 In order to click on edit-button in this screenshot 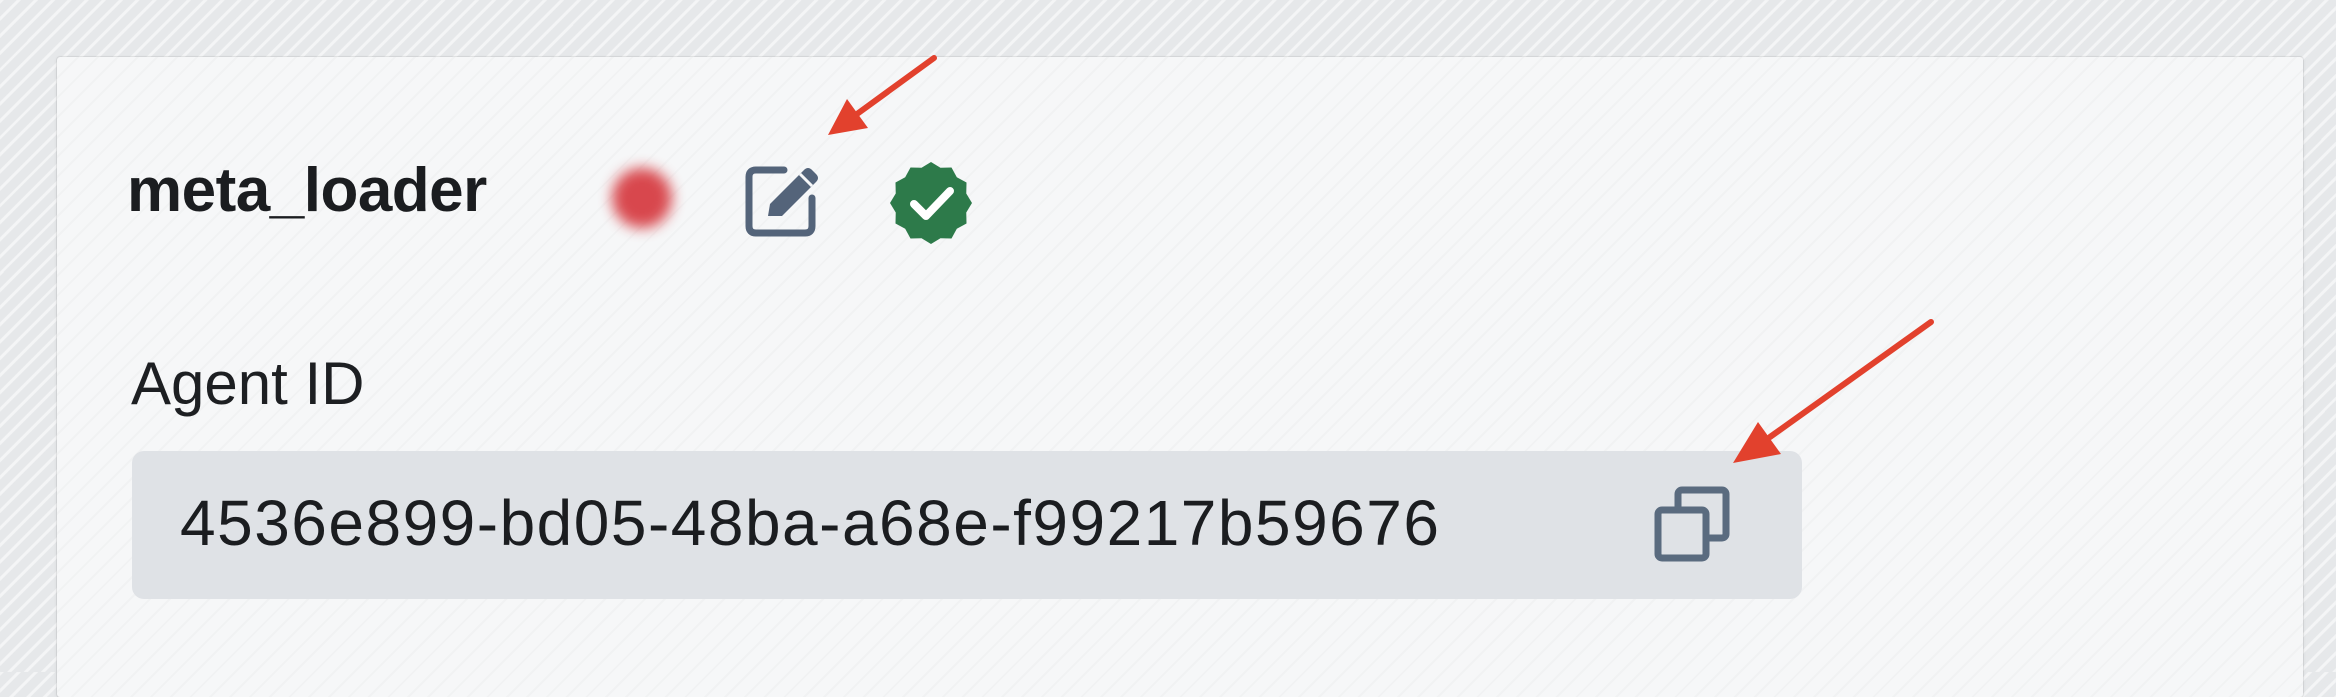, I will do `click(781, 201)`.